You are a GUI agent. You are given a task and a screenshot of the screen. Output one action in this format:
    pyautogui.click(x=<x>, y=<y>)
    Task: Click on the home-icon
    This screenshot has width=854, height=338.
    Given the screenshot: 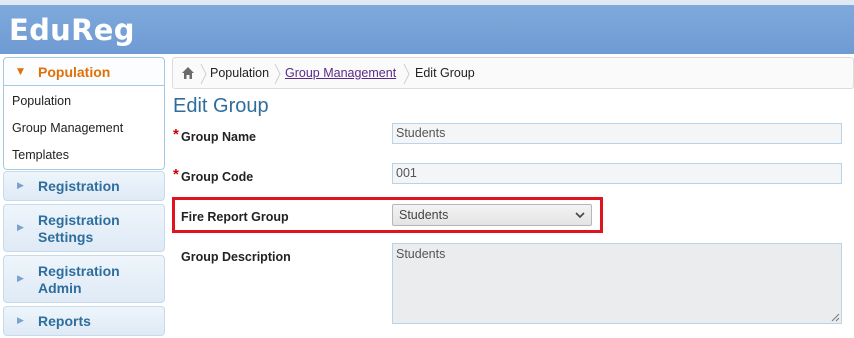 What is the action you would take?
    pyautogui.click(x=188, y=73)
    